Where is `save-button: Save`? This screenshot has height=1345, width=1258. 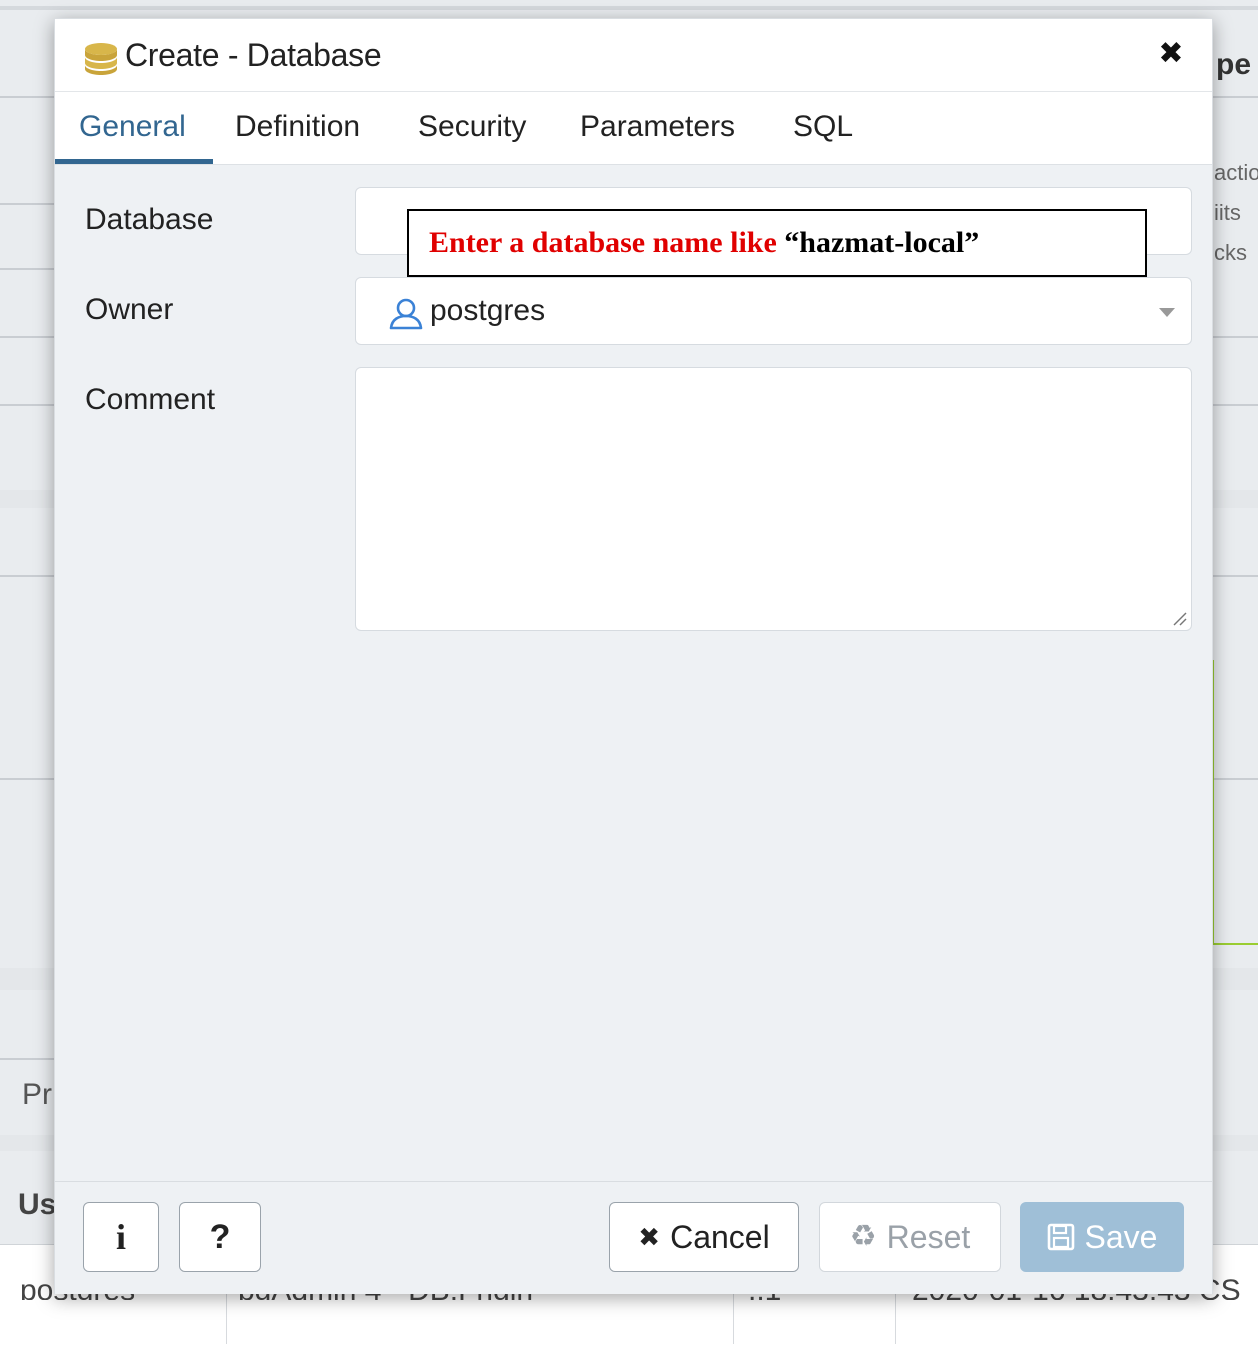
save-button: Save is located at coordinates (1102, 1237).